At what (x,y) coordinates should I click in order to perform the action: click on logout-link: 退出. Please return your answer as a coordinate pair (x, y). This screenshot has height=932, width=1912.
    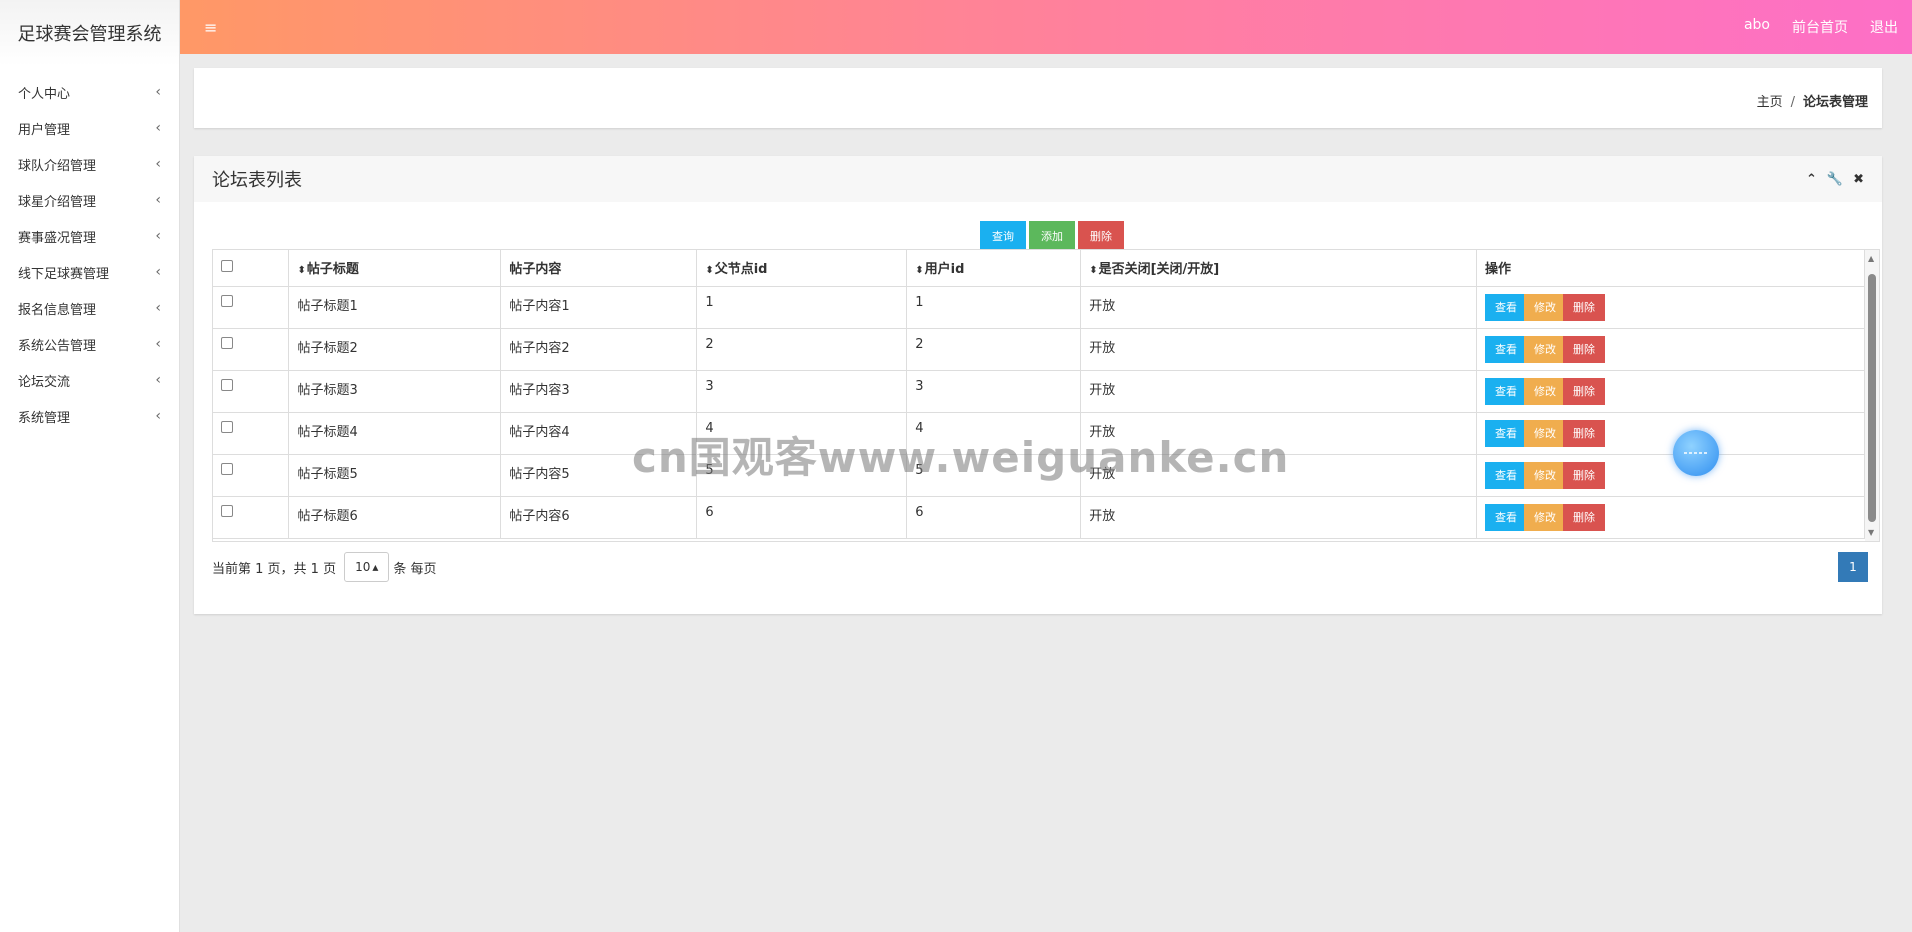
    Looking at the image, I should click on (1884, 27).